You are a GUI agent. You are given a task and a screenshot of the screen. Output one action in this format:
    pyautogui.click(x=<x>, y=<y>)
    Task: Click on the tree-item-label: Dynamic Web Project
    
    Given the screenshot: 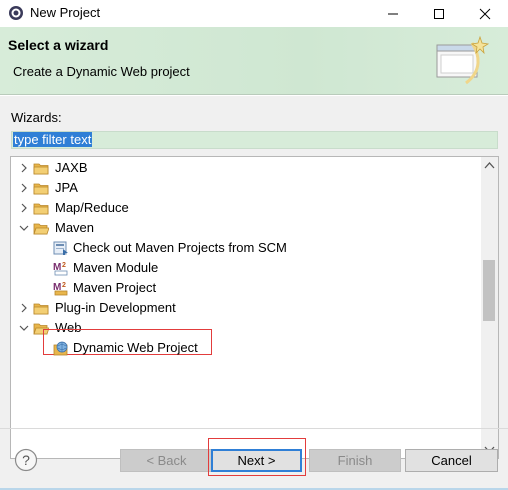 What is the action you would take?
    pyautogui.click(x=135, y=347)
    